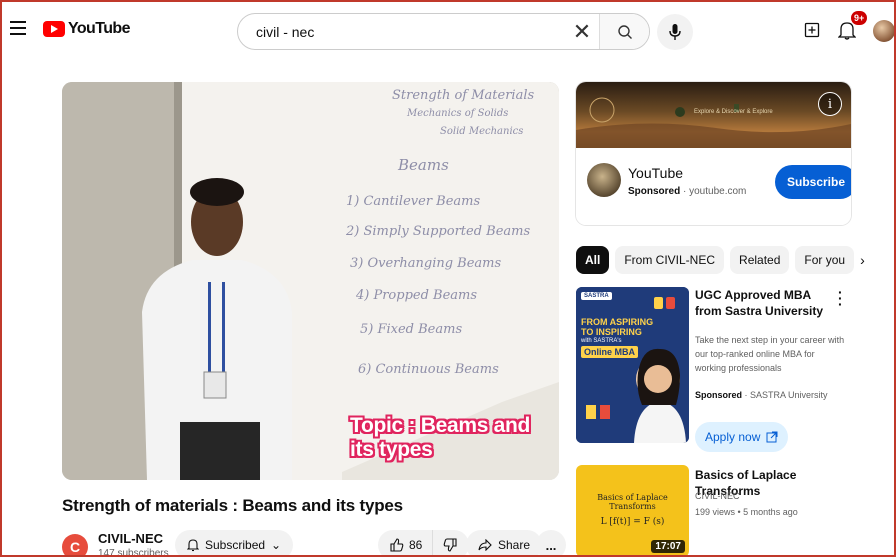  I want to click on dislike-button, so click(451, 543).